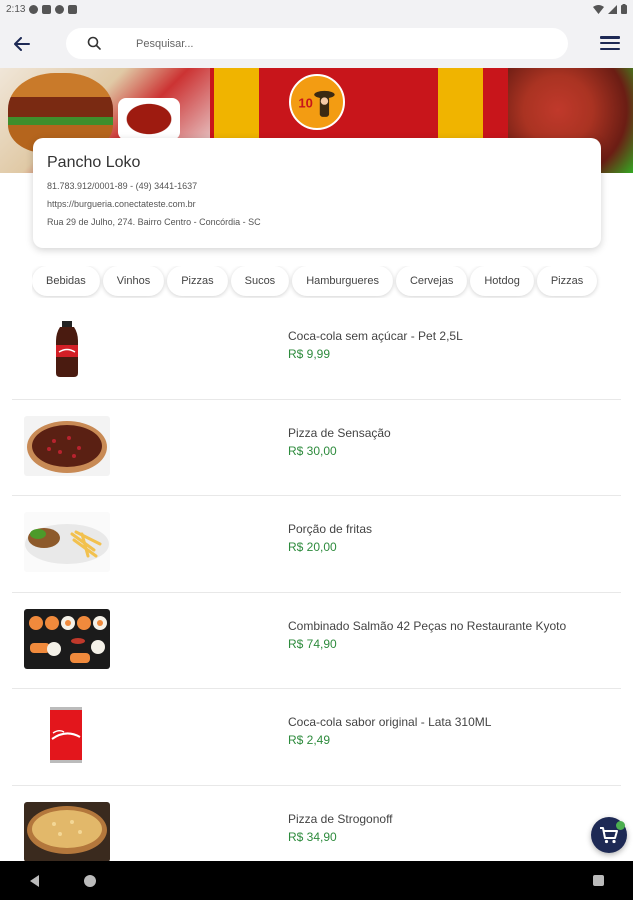 Image resolution: width=633 pixels, height=900 pixels. I want to click on nav-home-icon, so click(90, 881).